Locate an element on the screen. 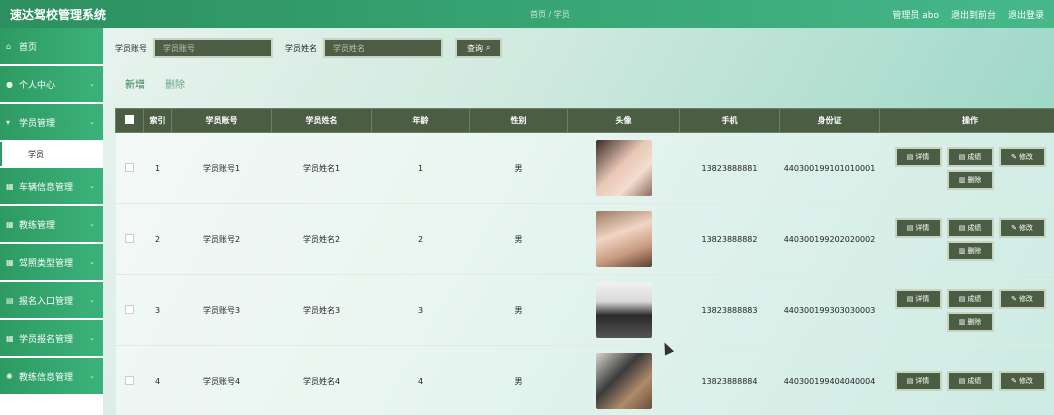 The height and width of the screenshot is (415, 1054). cell-id-card: 440300199303030003 is located at coordinates (829, 310).